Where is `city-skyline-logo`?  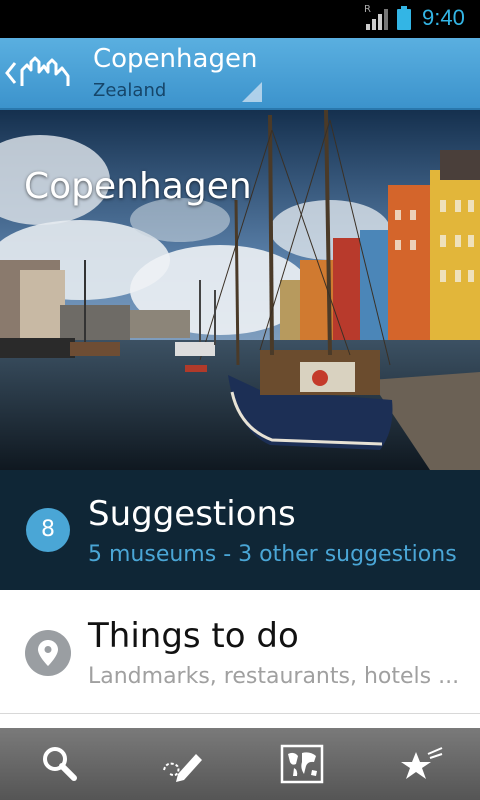 city-skyline-logo is located at coordinates (45, 73).